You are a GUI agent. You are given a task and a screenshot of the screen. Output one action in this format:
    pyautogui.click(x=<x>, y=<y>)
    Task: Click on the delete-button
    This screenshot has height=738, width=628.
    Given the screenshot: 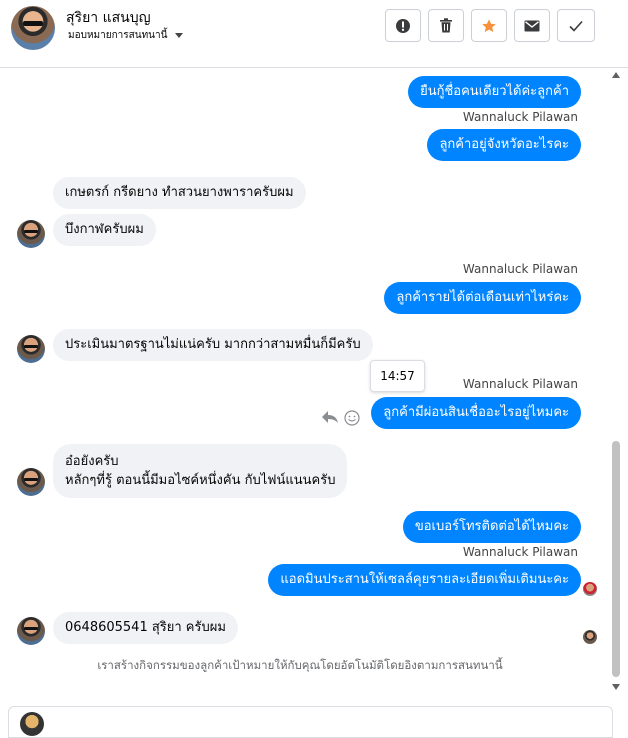 What is the action you would take?
    pyautogui.click(x=446, y=25)
    